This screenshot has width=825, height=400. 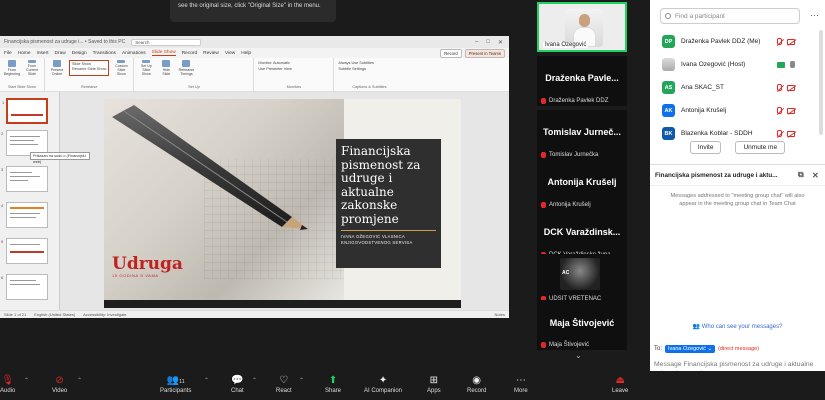 I want to click on participants-button: 👥11 Participants, so click(x=175, y=384).